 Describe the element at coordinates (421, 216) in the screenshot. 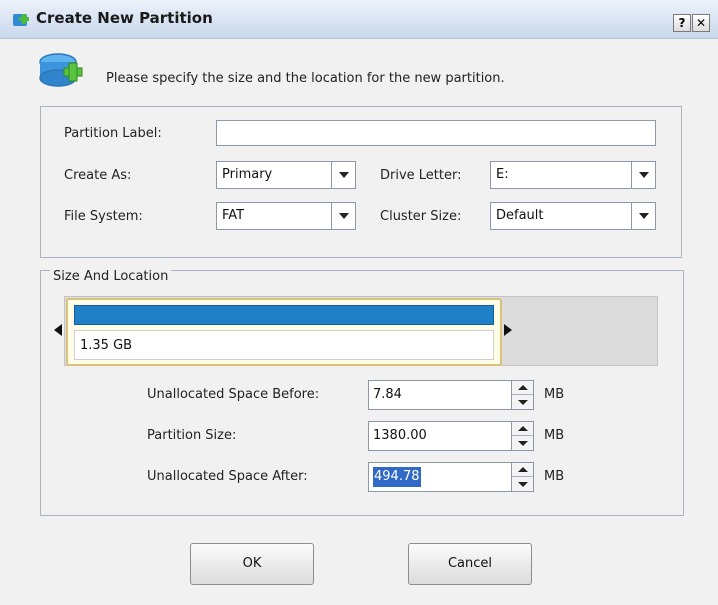

I see `cluster-size-label: Cluster Size:` at that location.